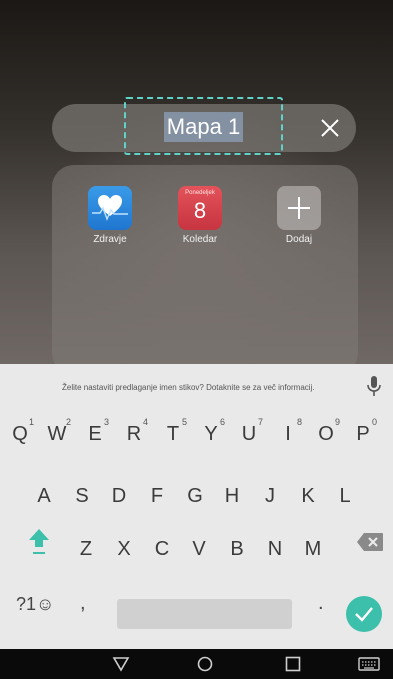  What do you see at coordinates (162, 549) in the screenshot?
I see `key-c: C` at bounding box center [162, 549].